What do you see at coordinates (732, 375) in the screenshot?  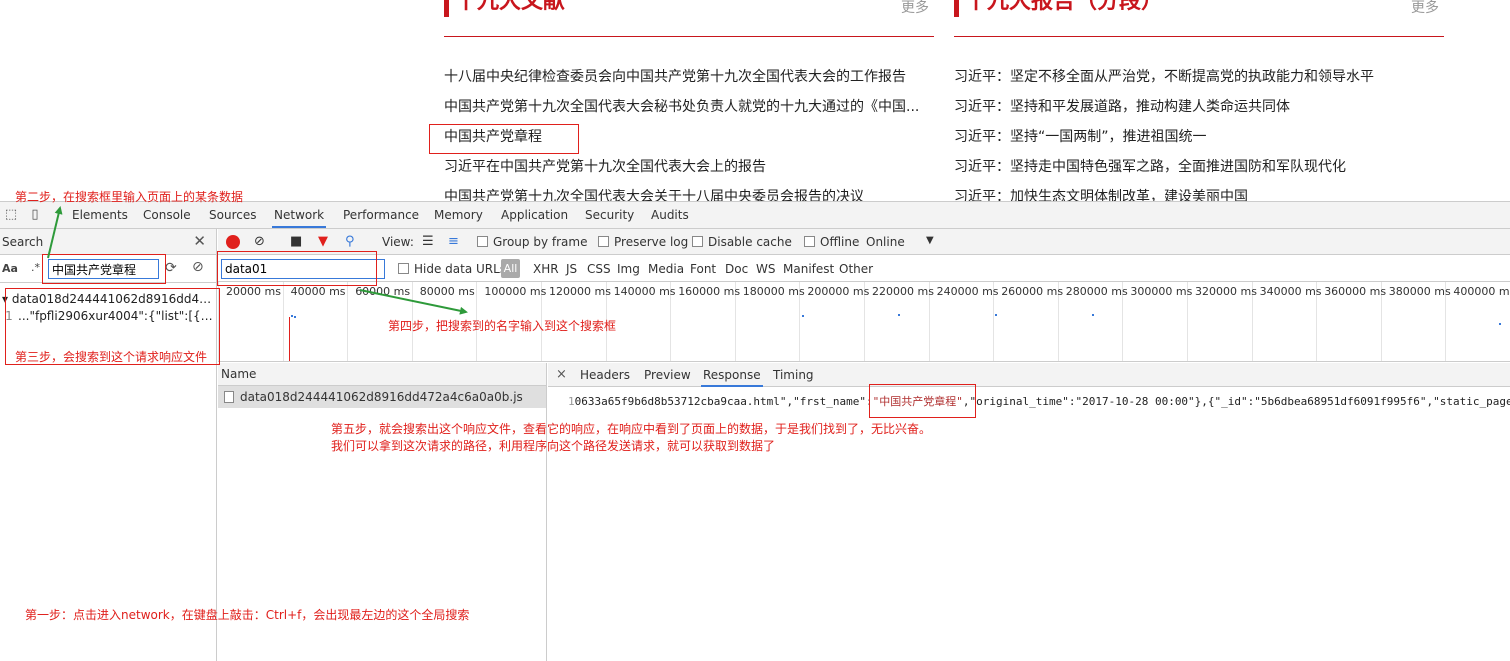 I see `tab-response: Response` at bounding box center [732, 375].